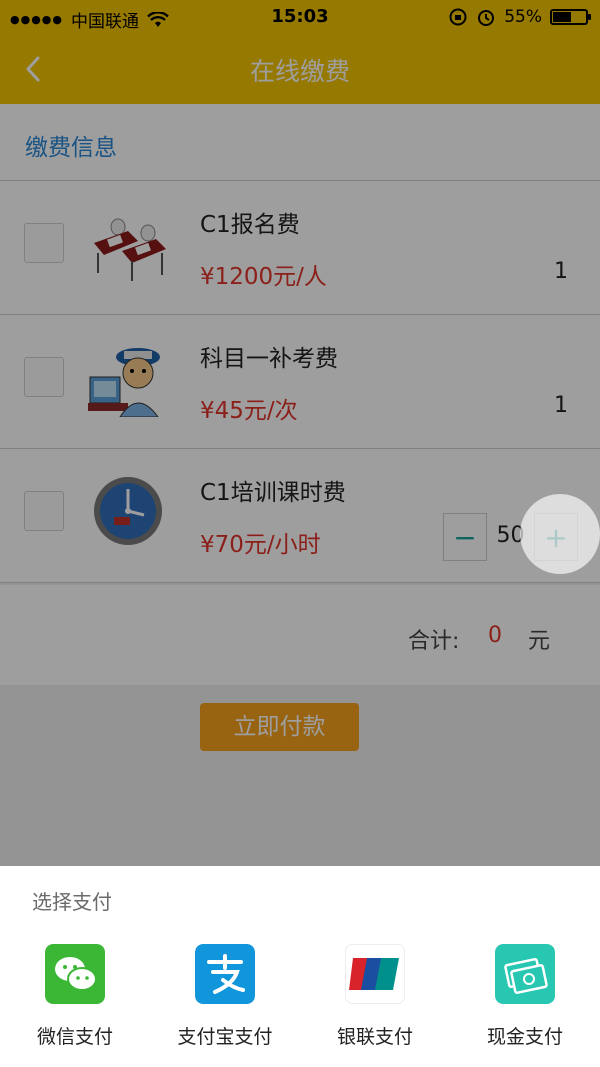 Image resolution: width=600 pixels, height=1067 pixels. I want to click on cash-icon, so click(525, 974).